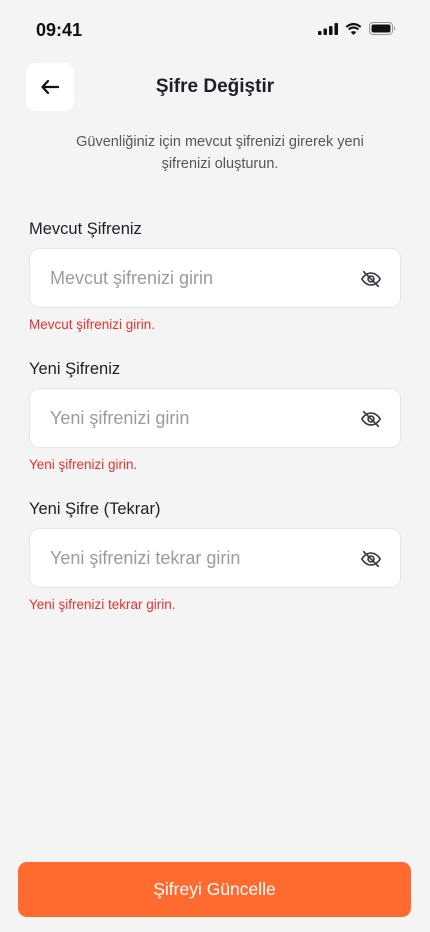 The width and height of the screenshot is (430, 932). I want to click on battery-icon, so click(382, 28).